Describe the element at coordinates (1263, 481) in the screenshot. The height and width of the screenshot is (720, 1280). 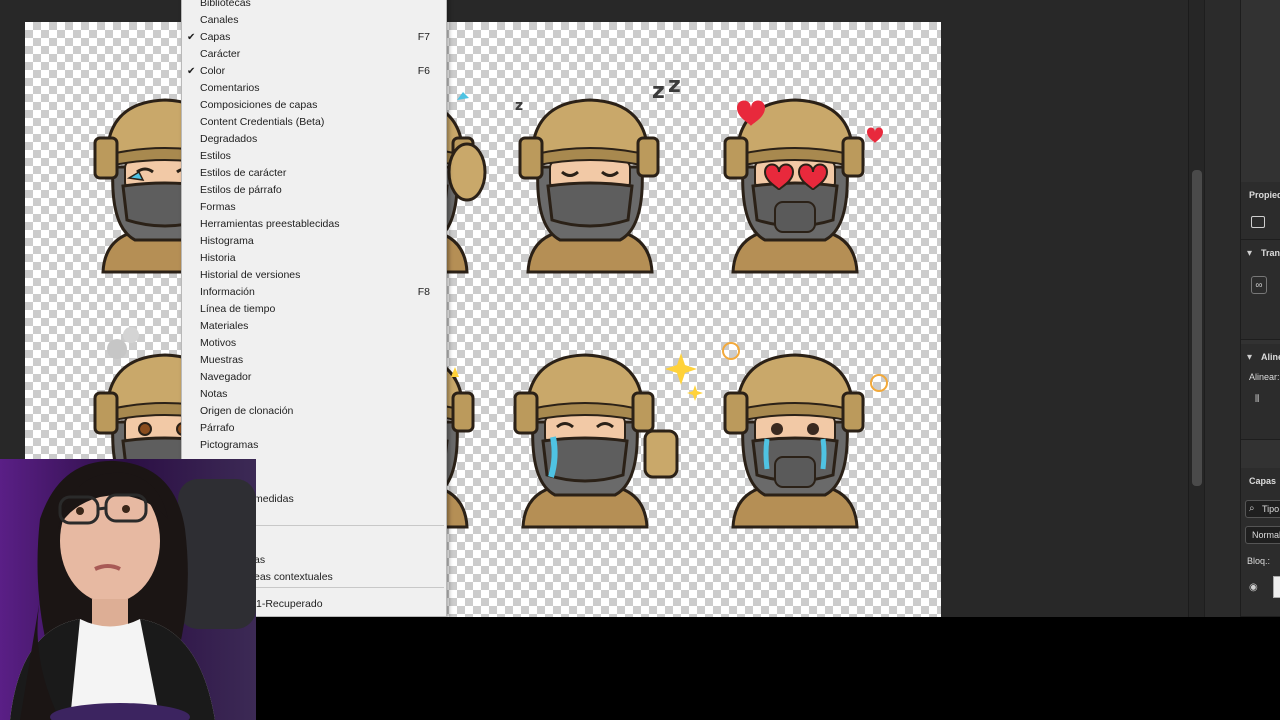
I see `layers-title: Capas` at that location.